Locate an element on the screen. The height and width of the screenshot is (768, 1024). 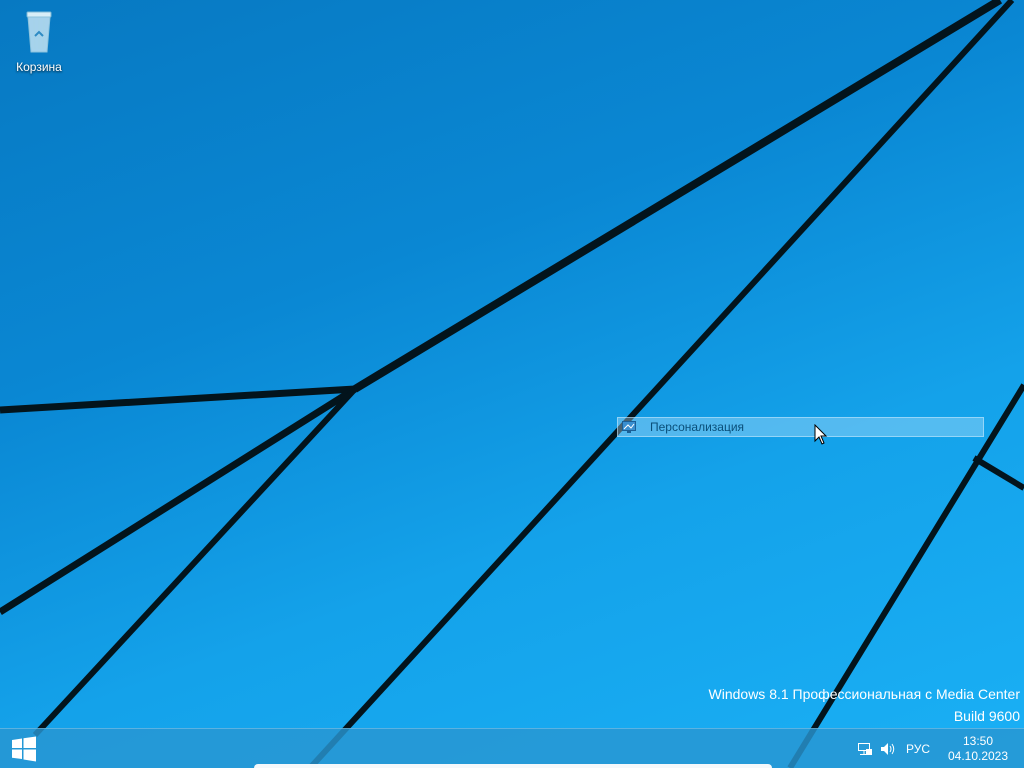
input-language-indicator: РУС is located at coordinates (918, 749).